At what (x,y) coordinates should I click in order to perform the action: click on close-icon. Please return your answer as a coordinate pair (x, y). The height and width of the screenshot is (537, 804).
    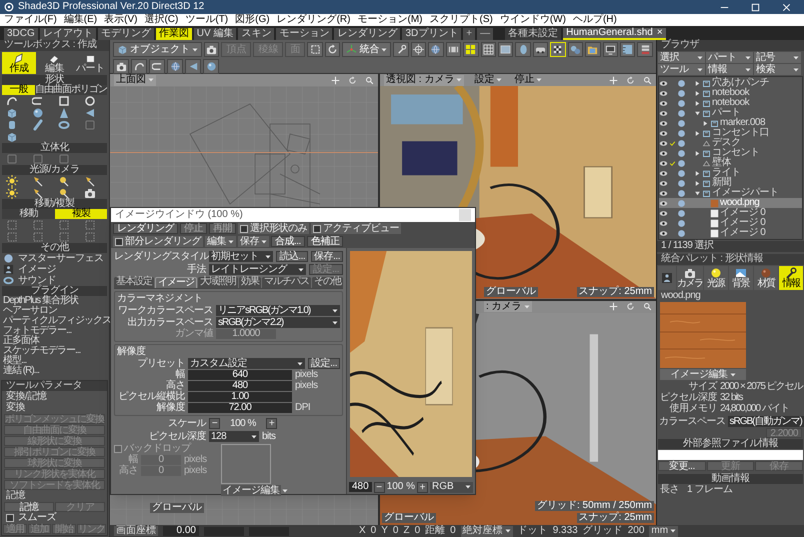
    Looking at the image, I should click on (786, 7).